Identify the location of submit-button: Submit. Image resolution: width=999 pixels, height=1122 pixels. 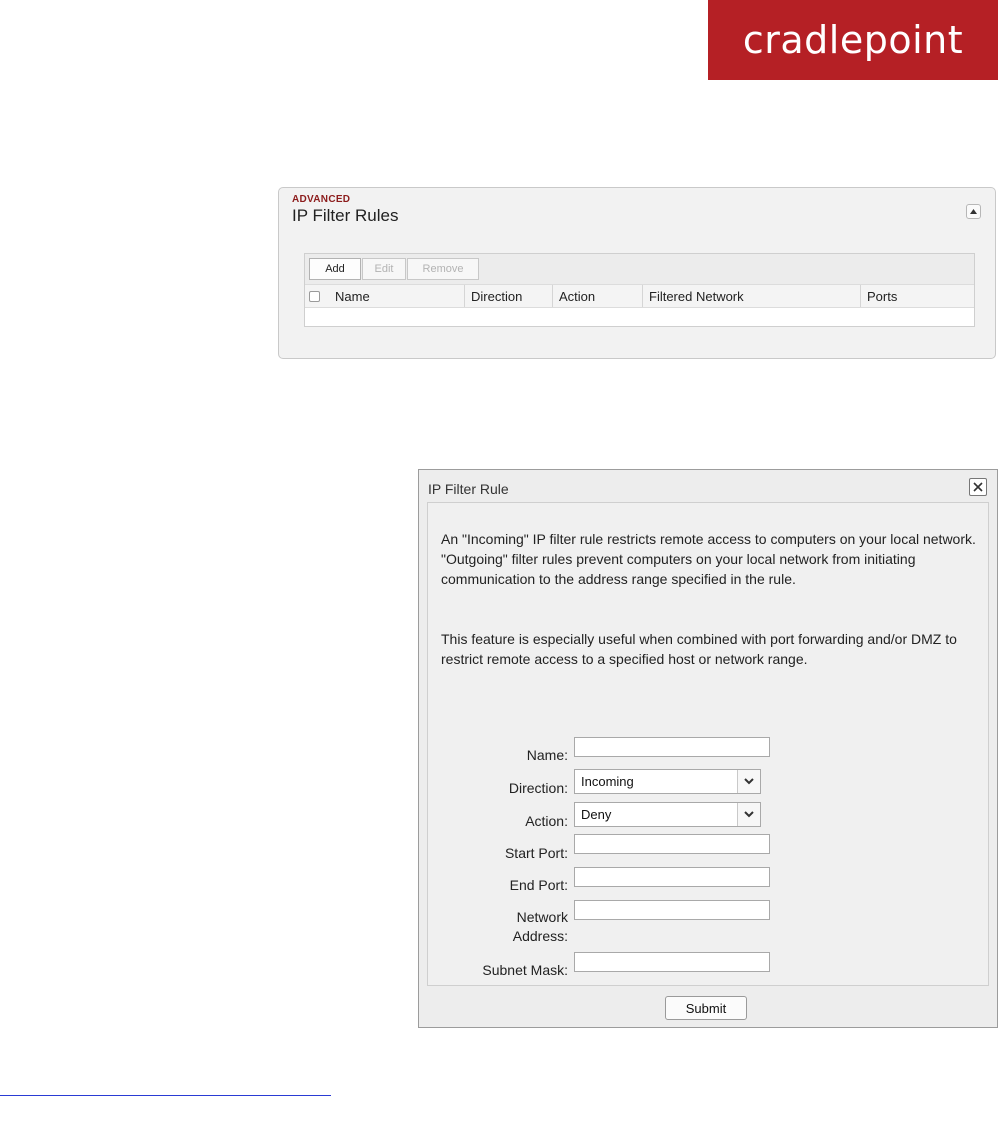
(706, 1008).